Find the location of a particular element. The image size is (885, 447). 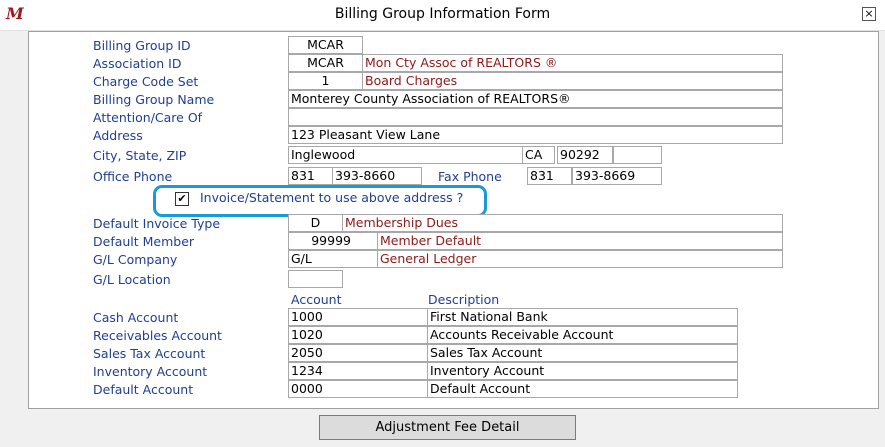

account-column-header: Account is located at coordinates (316, 299).